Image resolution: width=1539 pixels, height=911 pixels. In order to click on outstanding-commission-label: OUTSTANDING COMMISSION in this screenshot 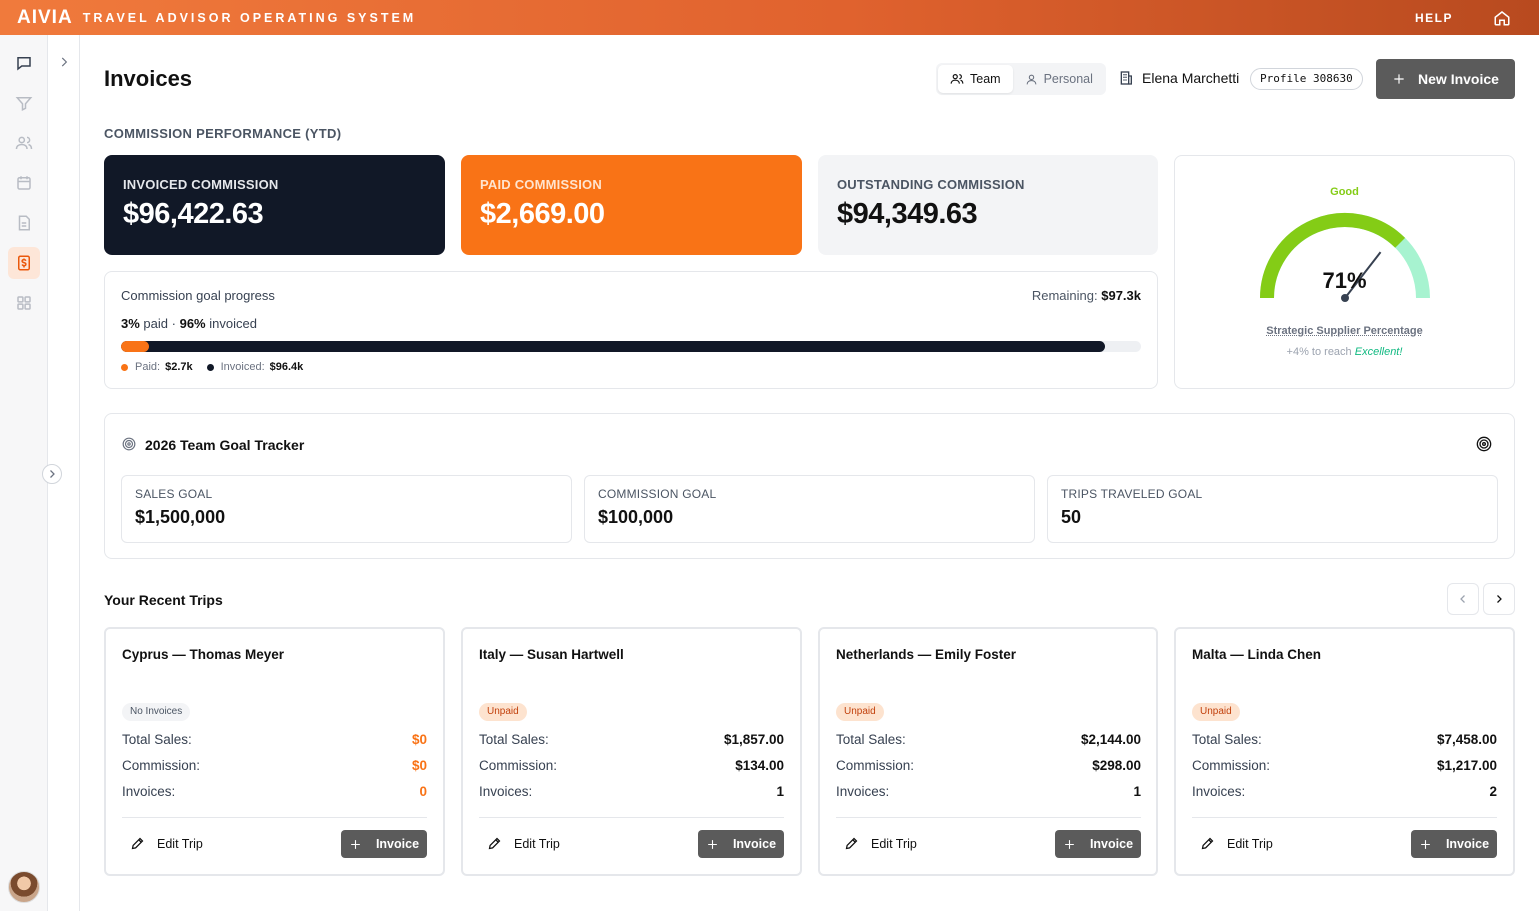, I will do `click(931, 184)`.